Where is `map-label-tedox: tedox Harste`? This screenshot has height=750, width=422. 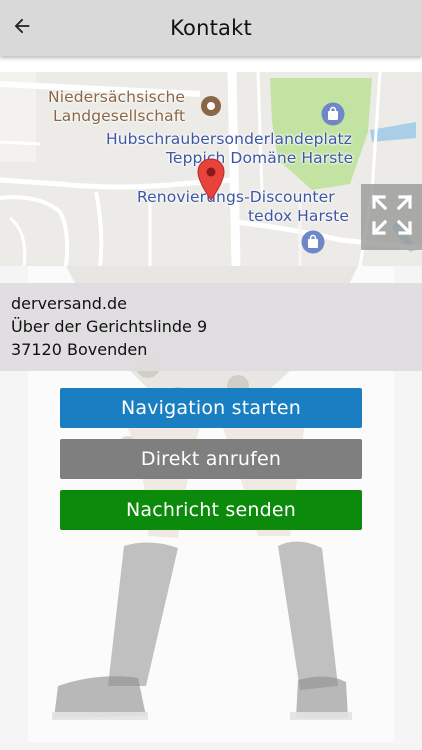 map-label-tedox: tedox Harste is located at coordinates (298, 216).